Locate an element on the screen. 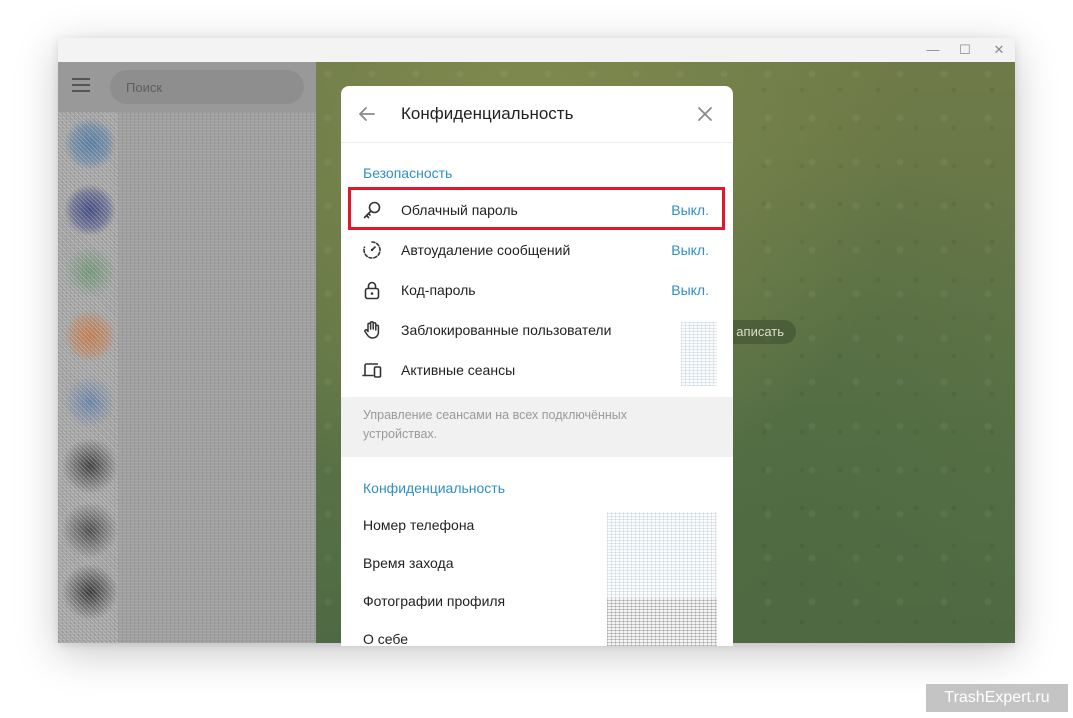 This screenshot has height=718, width=1073. menu-icon is located at coordinates (82, 86).